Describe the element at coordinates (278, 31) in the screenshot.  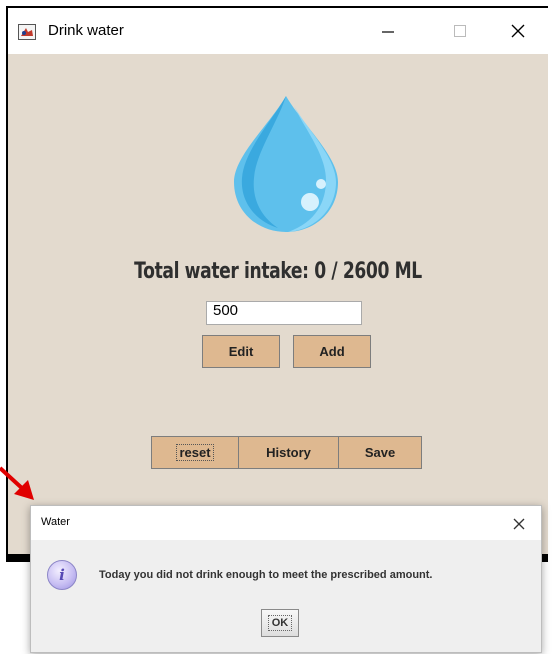
I see `window-titlebar: Drink water` at that location.